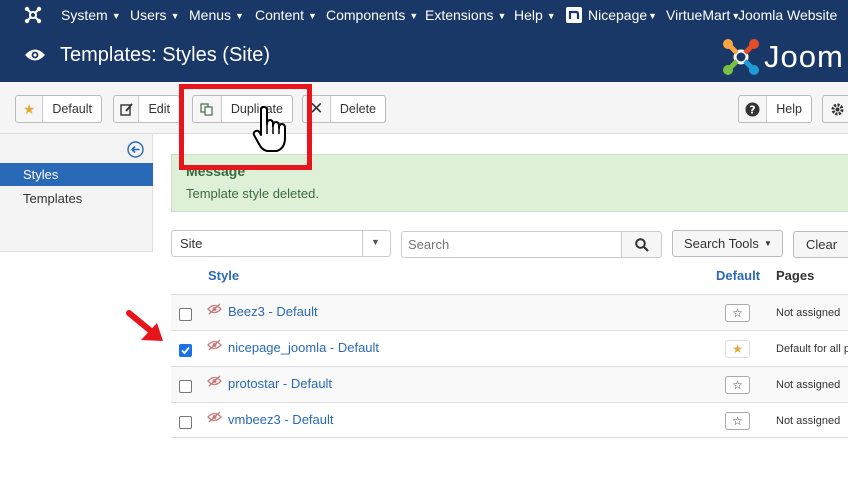 This screenshot has width=848, height=500. I want to click on menu-users-label: Users, so click(148, 15).